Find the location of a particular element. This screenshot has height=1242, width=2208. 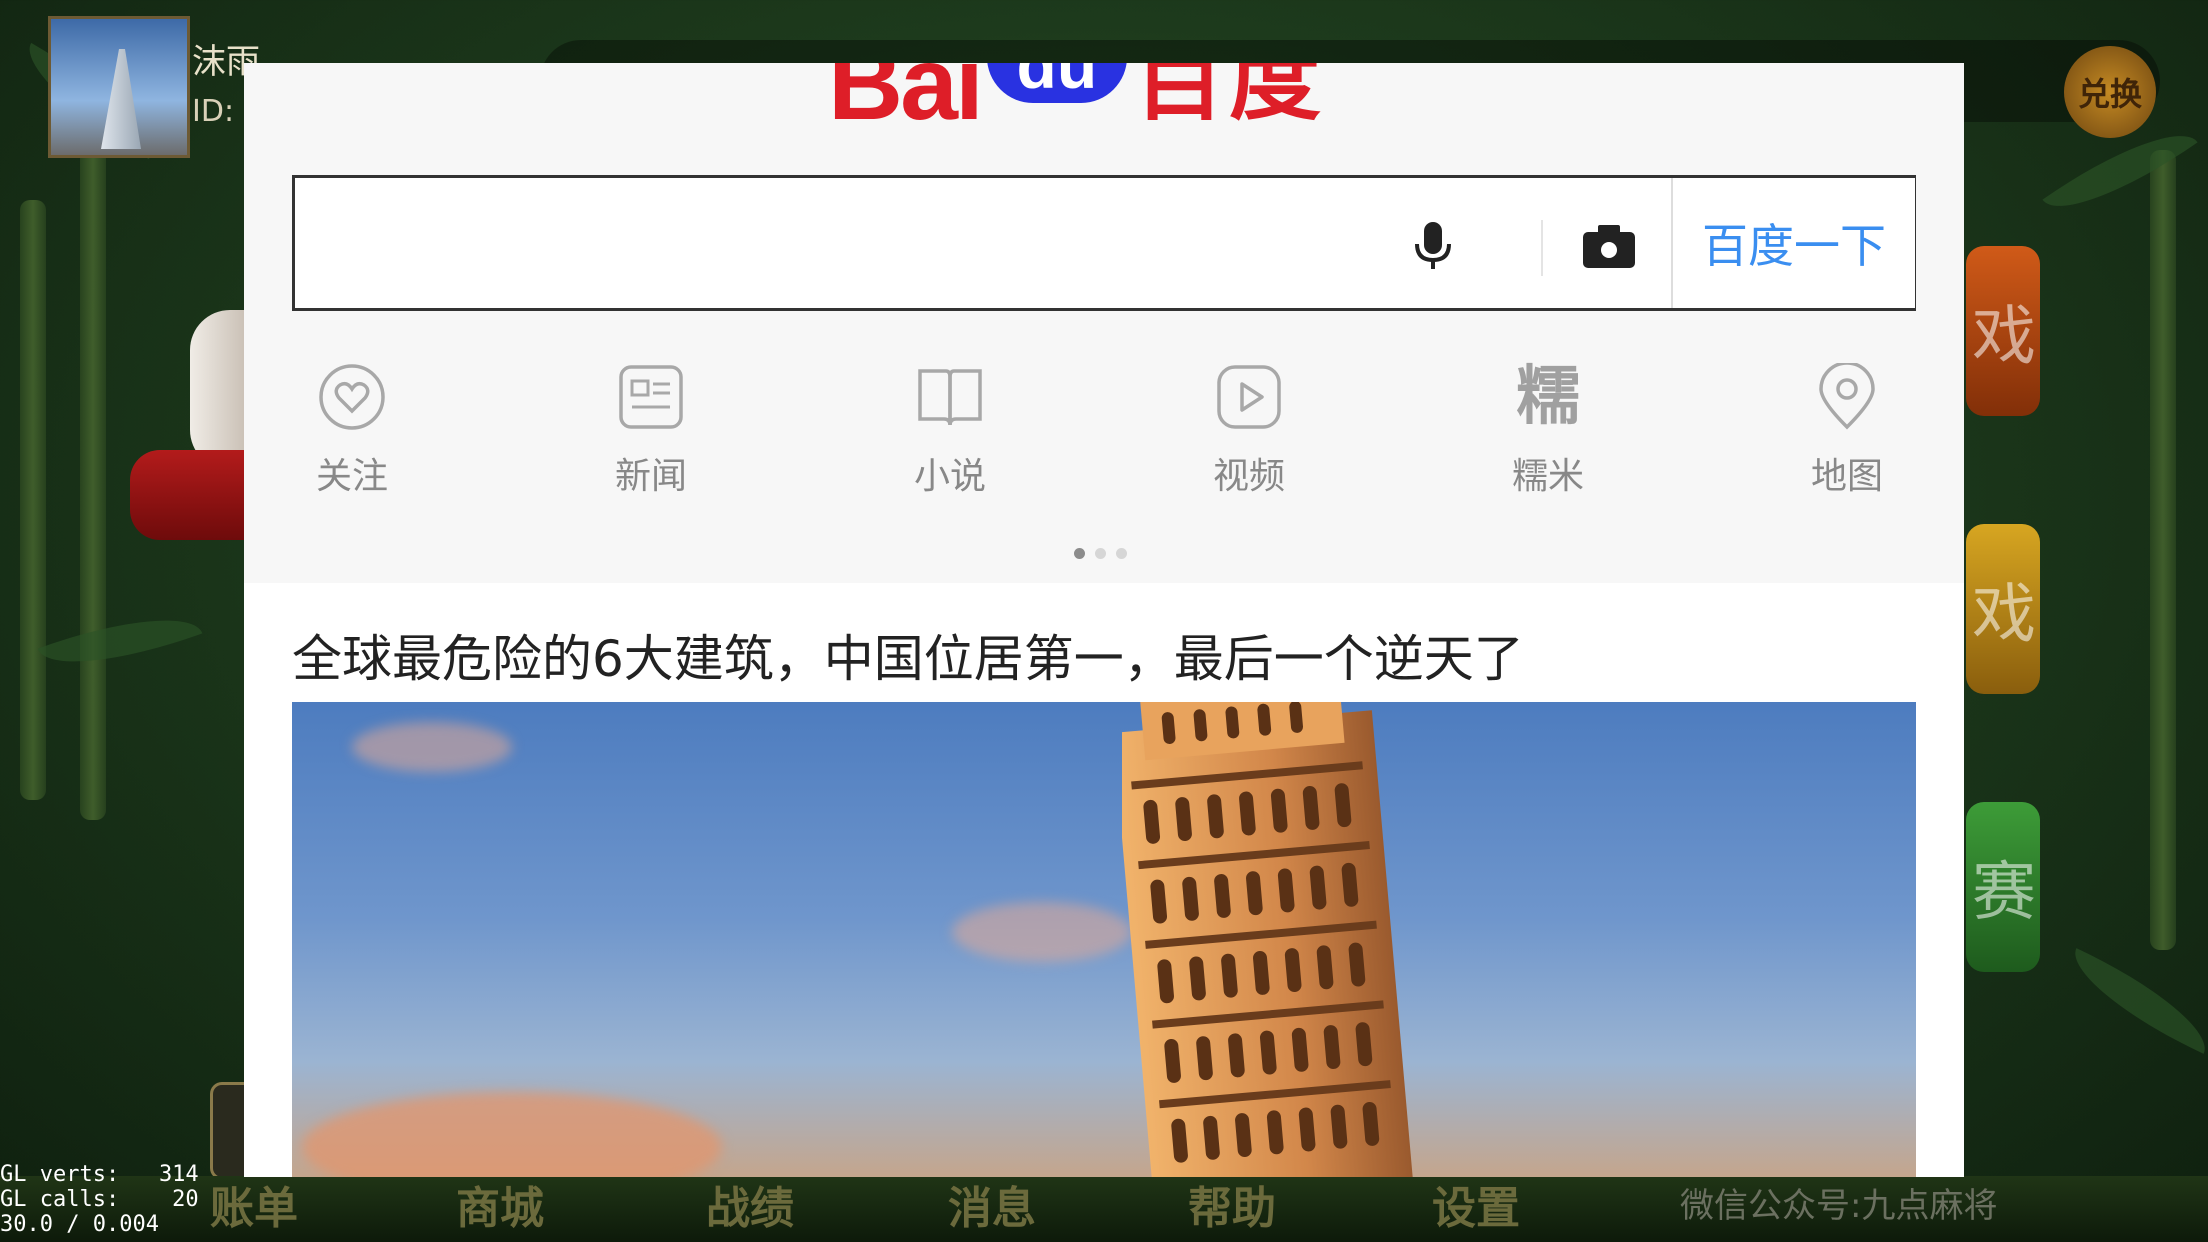

microphone-icon is located at coordinates (1433, 246).